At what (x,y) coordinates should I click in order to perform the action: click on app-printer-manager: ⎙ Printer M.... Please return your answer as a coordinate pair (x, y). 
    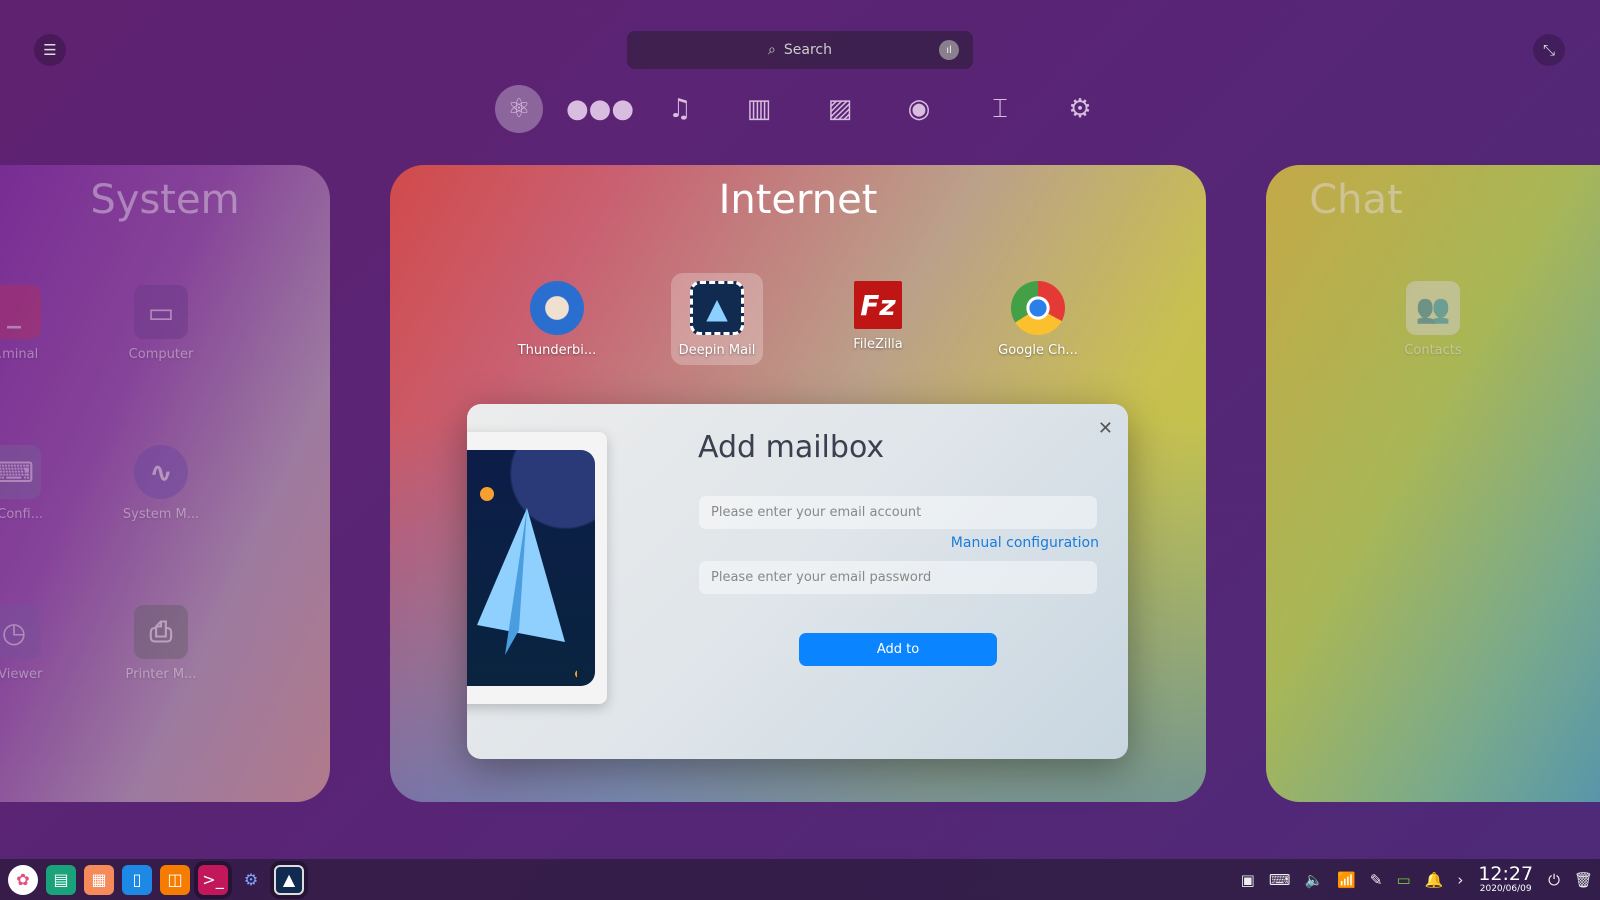
    Looking at the image, I should click on (161, 643).